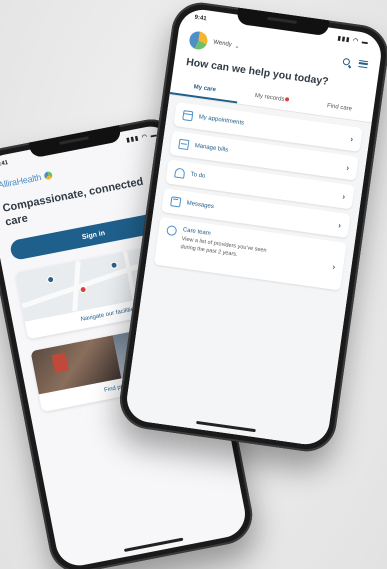 This screenshot has width=387, height=569. Describe the element at coordinates (269, 97) in the screenshot. I see `tab-label: My records` at that location.